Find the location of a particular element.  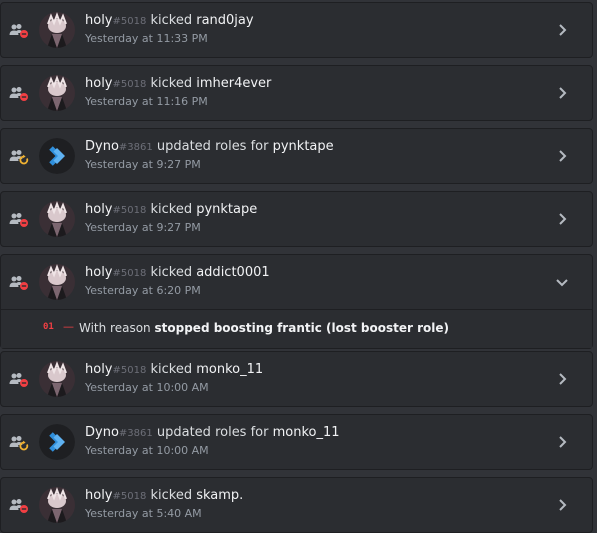

entry-timestamp: Yesterday at 5:40 AM is located at coordinates (143, 513).